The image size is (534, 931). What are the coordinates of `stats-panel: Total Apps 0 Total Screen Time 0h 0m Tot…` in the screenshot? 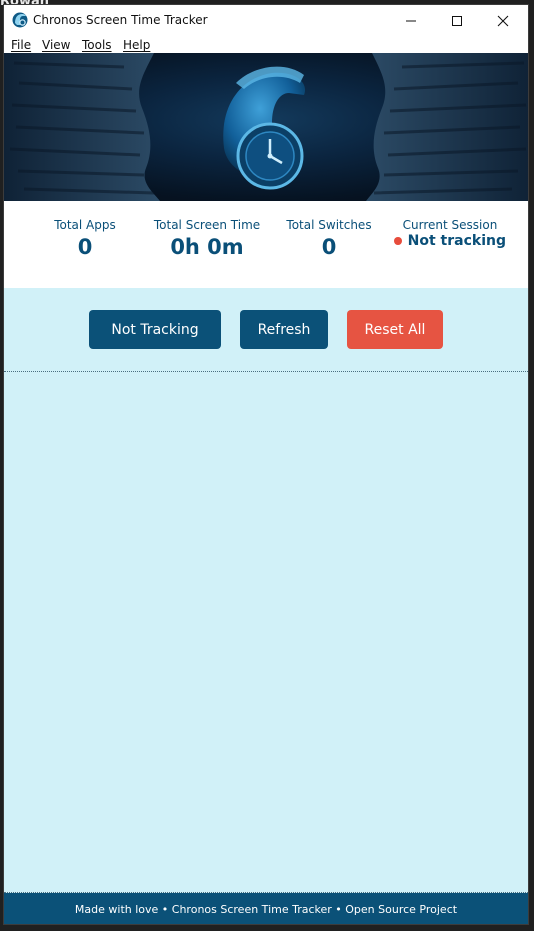 It's located at (266, 244).